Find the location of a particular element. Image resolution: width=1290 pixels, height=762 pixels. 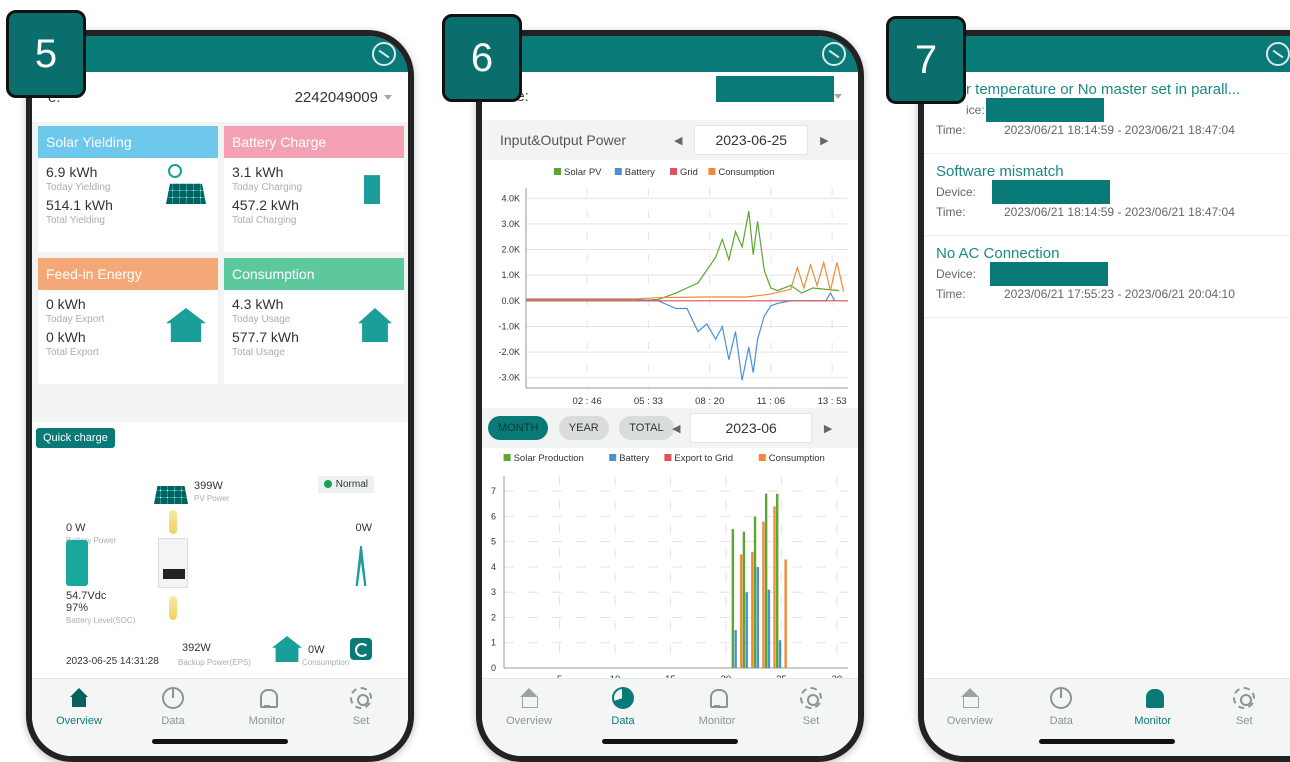

eps-value: 392W is located at coordinates (196, 648).